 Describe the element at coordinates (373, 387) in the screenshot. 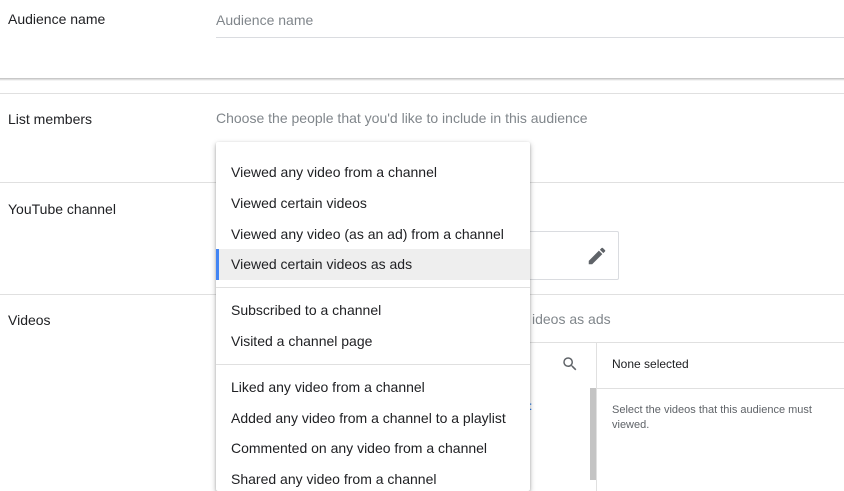

I see `menu-item-liked-video: Liked any video from a channel` at that location.